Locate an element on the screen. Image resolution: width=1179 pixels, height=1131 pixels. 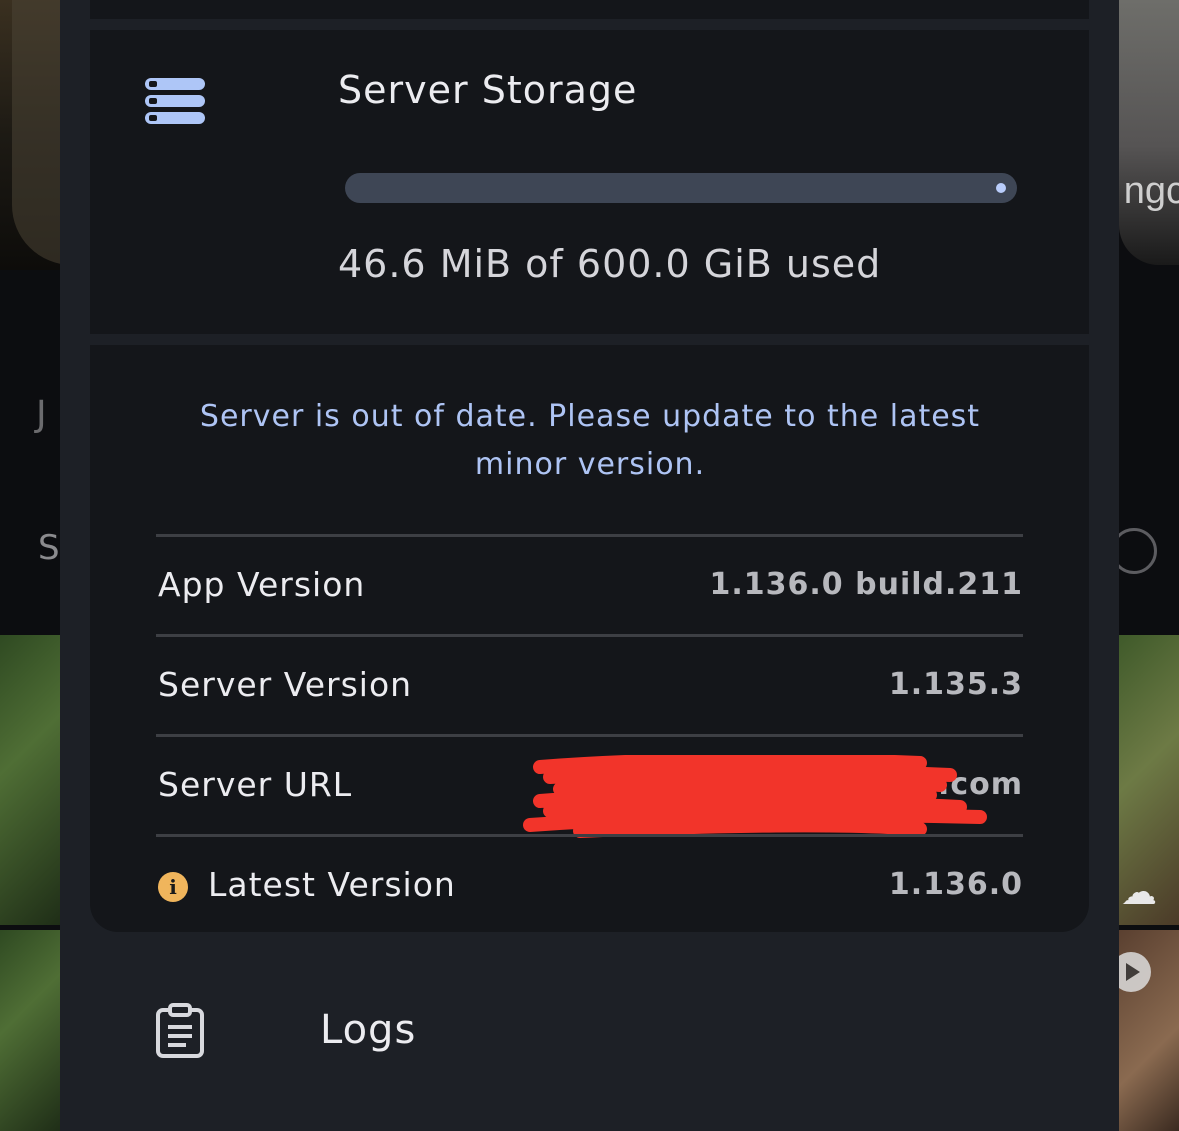
info-row-label: Latest Version is located at coordinates (332, 884).